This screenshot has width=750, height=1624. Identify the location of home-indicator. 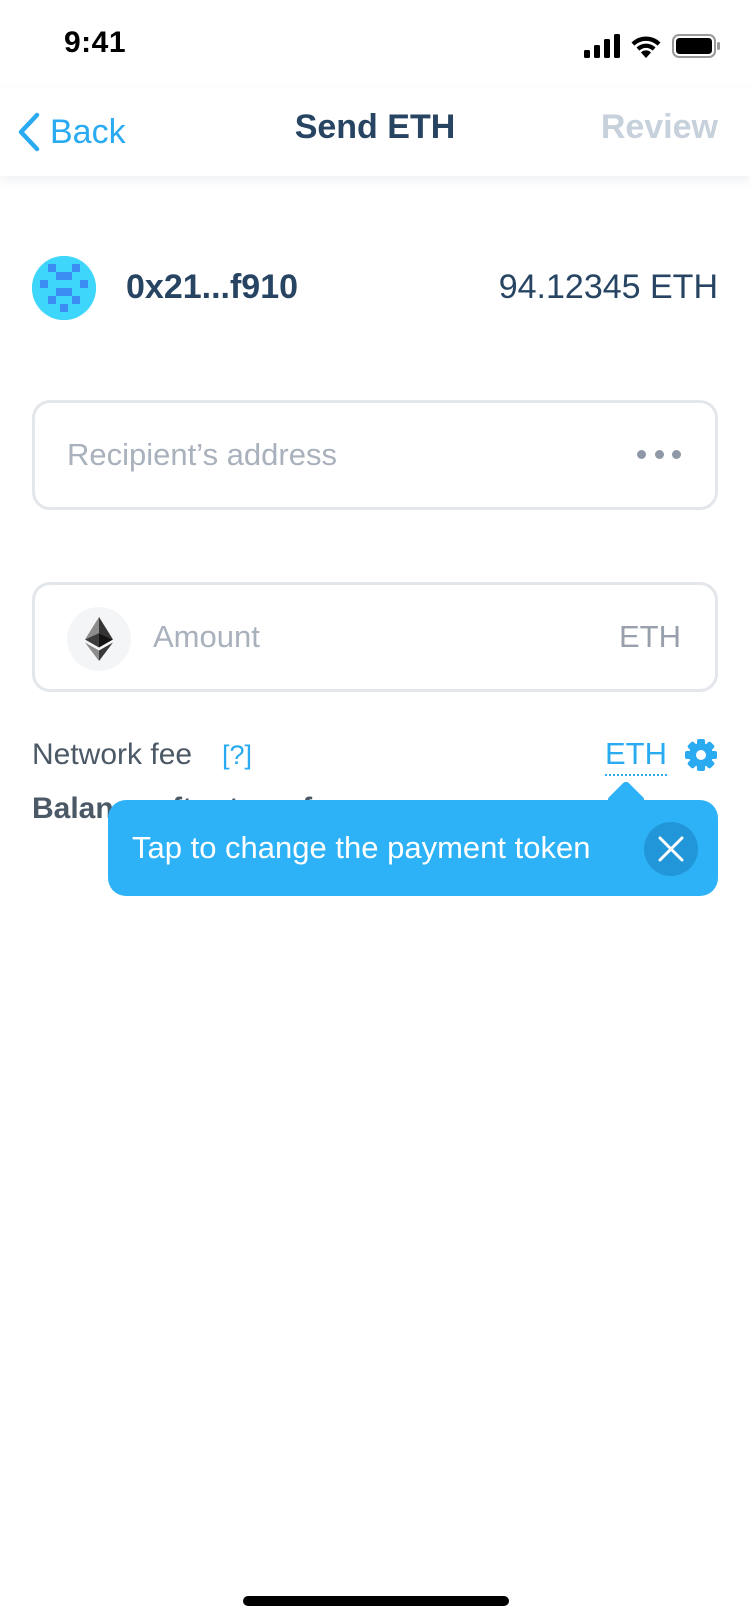
(376, 1601).